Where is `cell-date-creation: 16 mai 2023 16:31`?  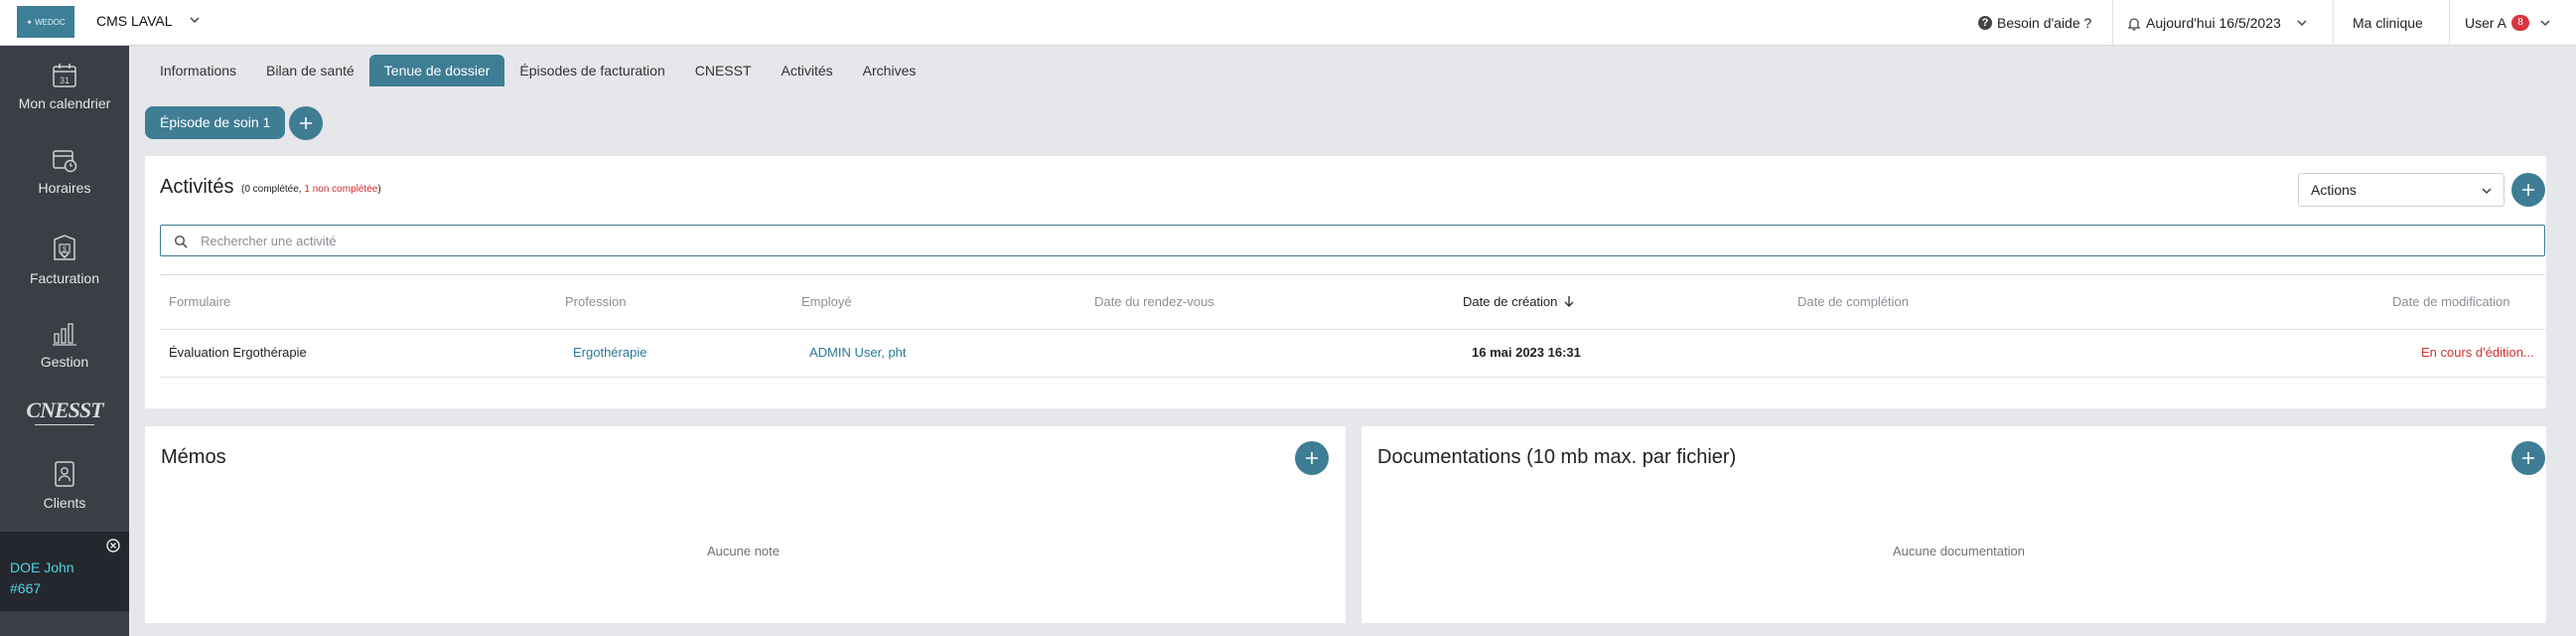 cell-date-creation: 16 mai 2023 16:31 is located at coordinates (1527, 352).